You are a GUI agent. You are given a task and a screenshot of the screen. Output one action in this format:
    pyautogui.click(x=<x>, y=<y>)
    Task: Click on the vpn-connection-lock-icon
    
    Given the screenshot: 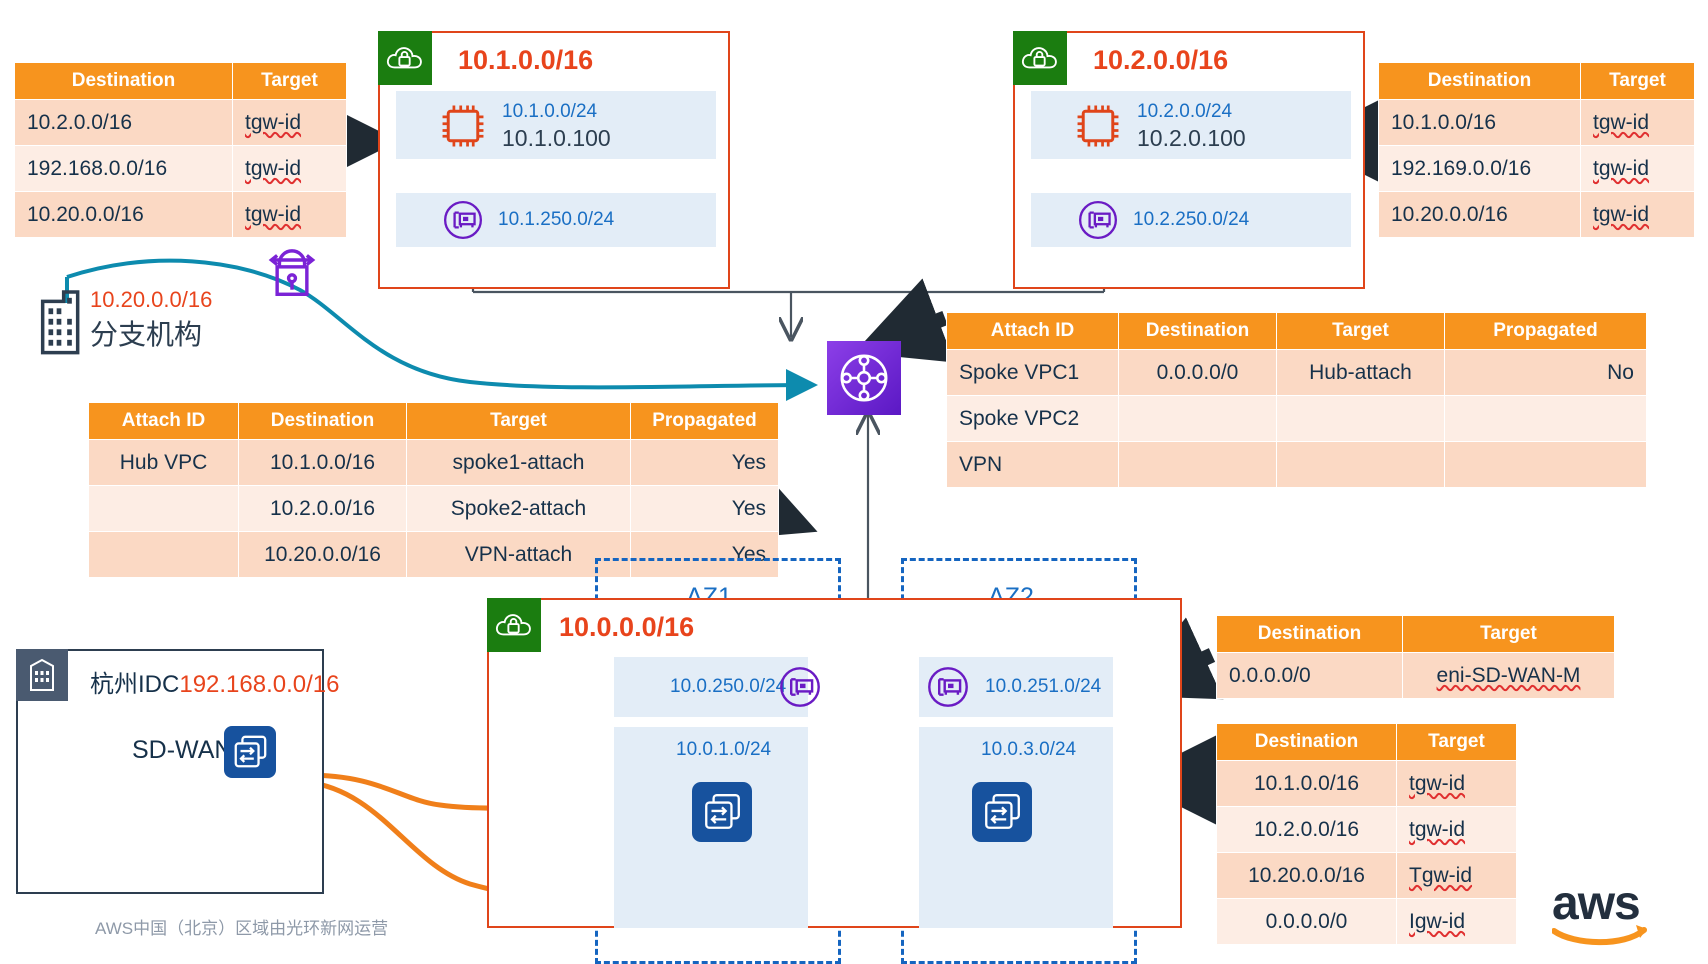 What is the action you would take?
    pyautogui.click(x=292, y=272)
    